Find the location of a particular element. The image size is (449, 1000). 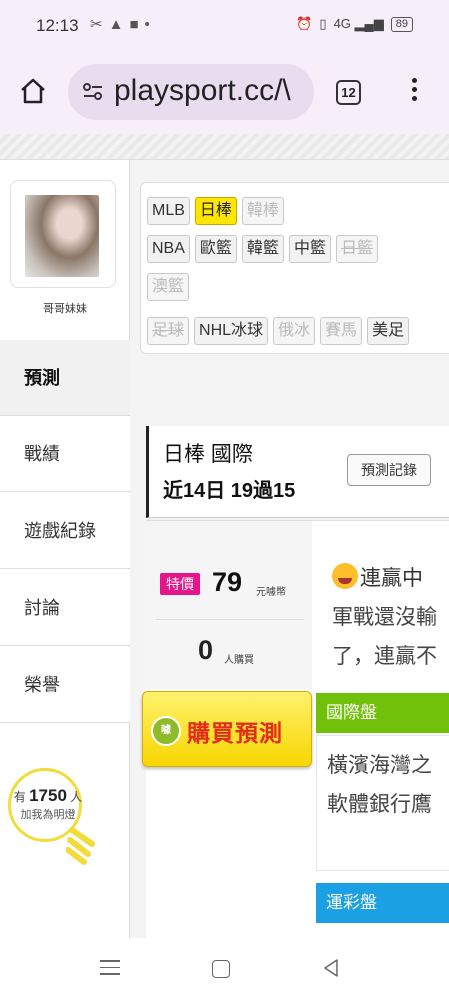

international-market-text: 橫濱海灣之 軟體銀行鷹 is located at coordinates (382, 803).